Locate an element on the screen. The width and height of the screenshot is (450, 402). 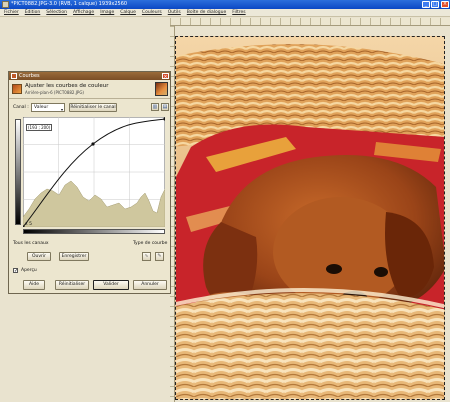
dialog-close-button: × is located at coordinates (165, 76).